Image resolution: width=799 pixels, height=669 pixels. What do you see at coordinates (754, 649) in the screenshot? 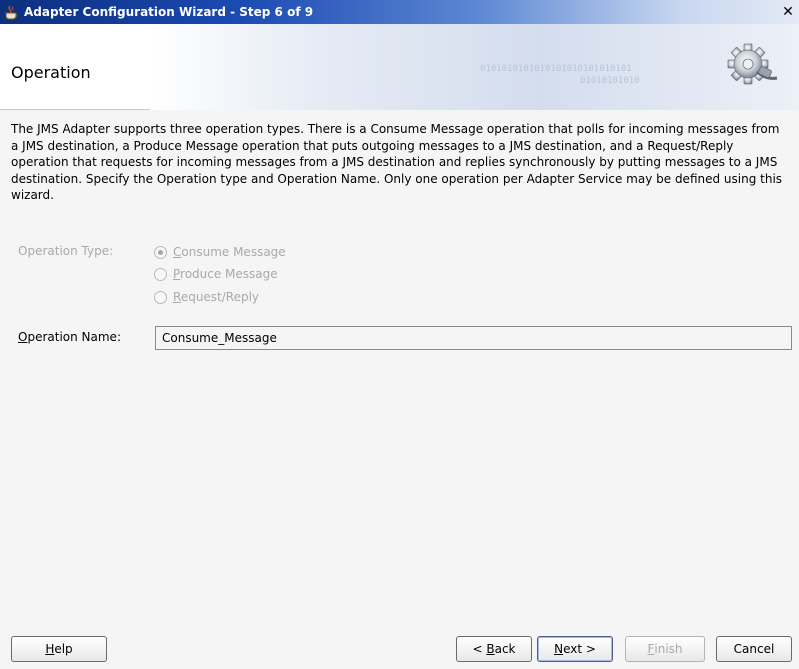
I see `cancel-button: Cancel` at bounding box center [754, 649].